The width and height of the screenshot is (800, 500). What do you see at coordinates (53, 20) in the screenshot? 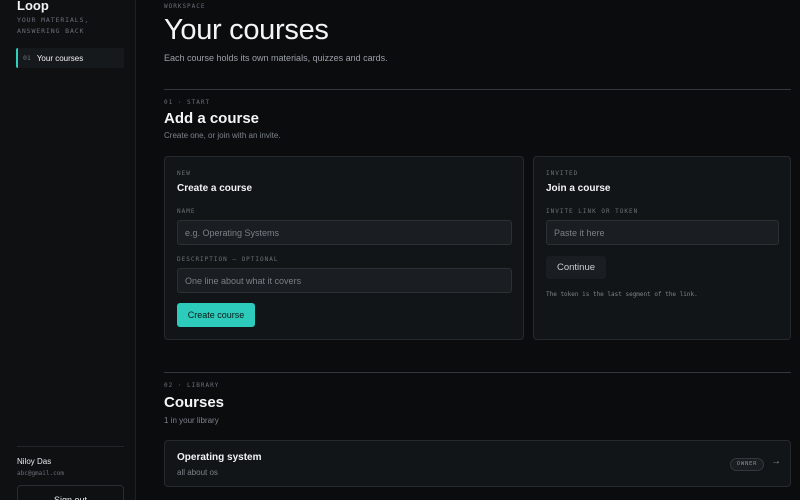
I see `tagline-line-1: YOUR MATERIALS,` at bounding box center [53, 20].